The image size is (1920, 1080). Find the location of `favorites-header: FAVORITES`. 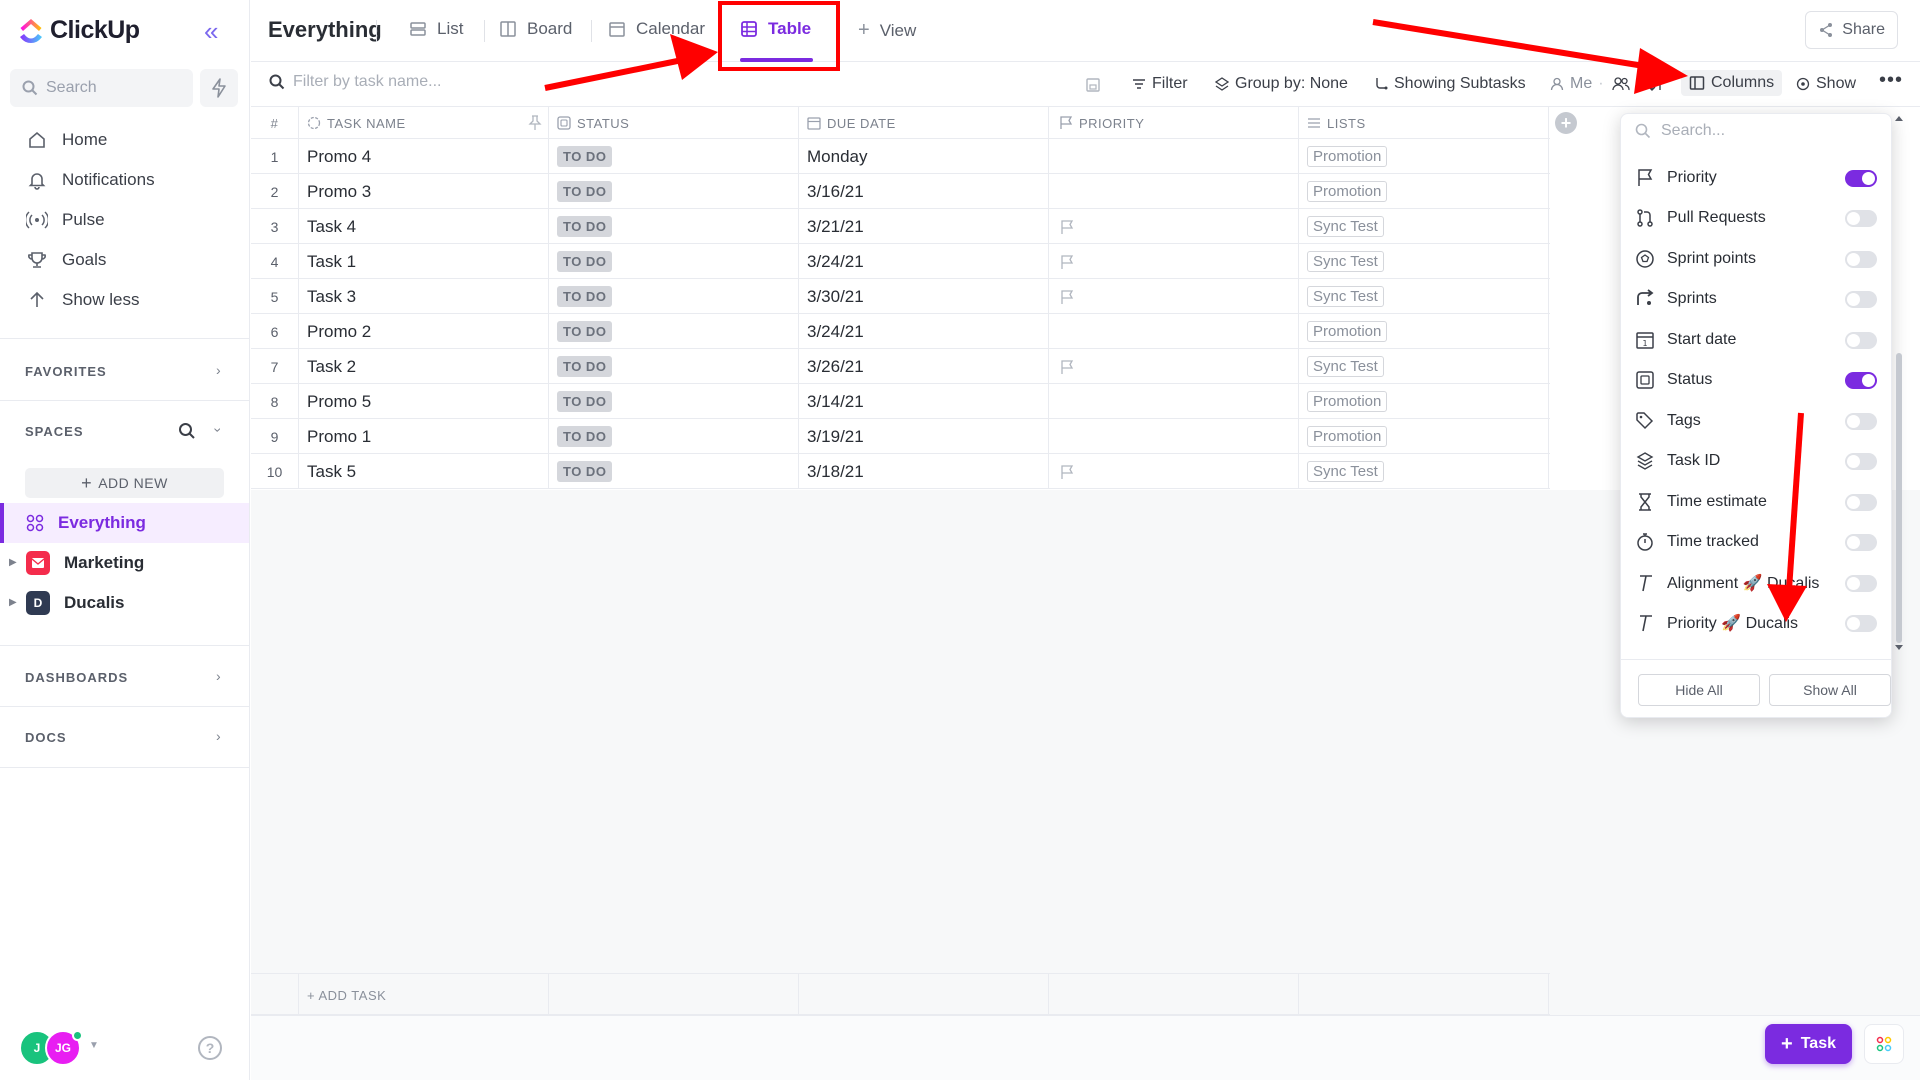

favorites-header: FAVORITES is located at coordinates (66, 371).